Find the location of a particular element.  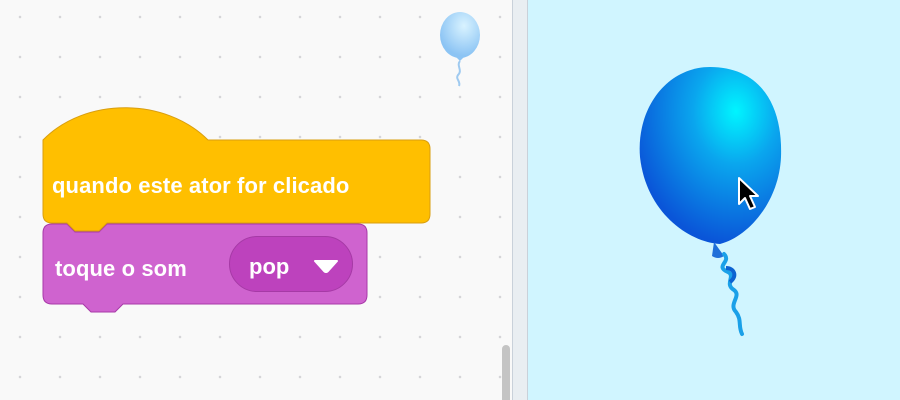

chevron-down-icon is located at coordinates (326, 268).